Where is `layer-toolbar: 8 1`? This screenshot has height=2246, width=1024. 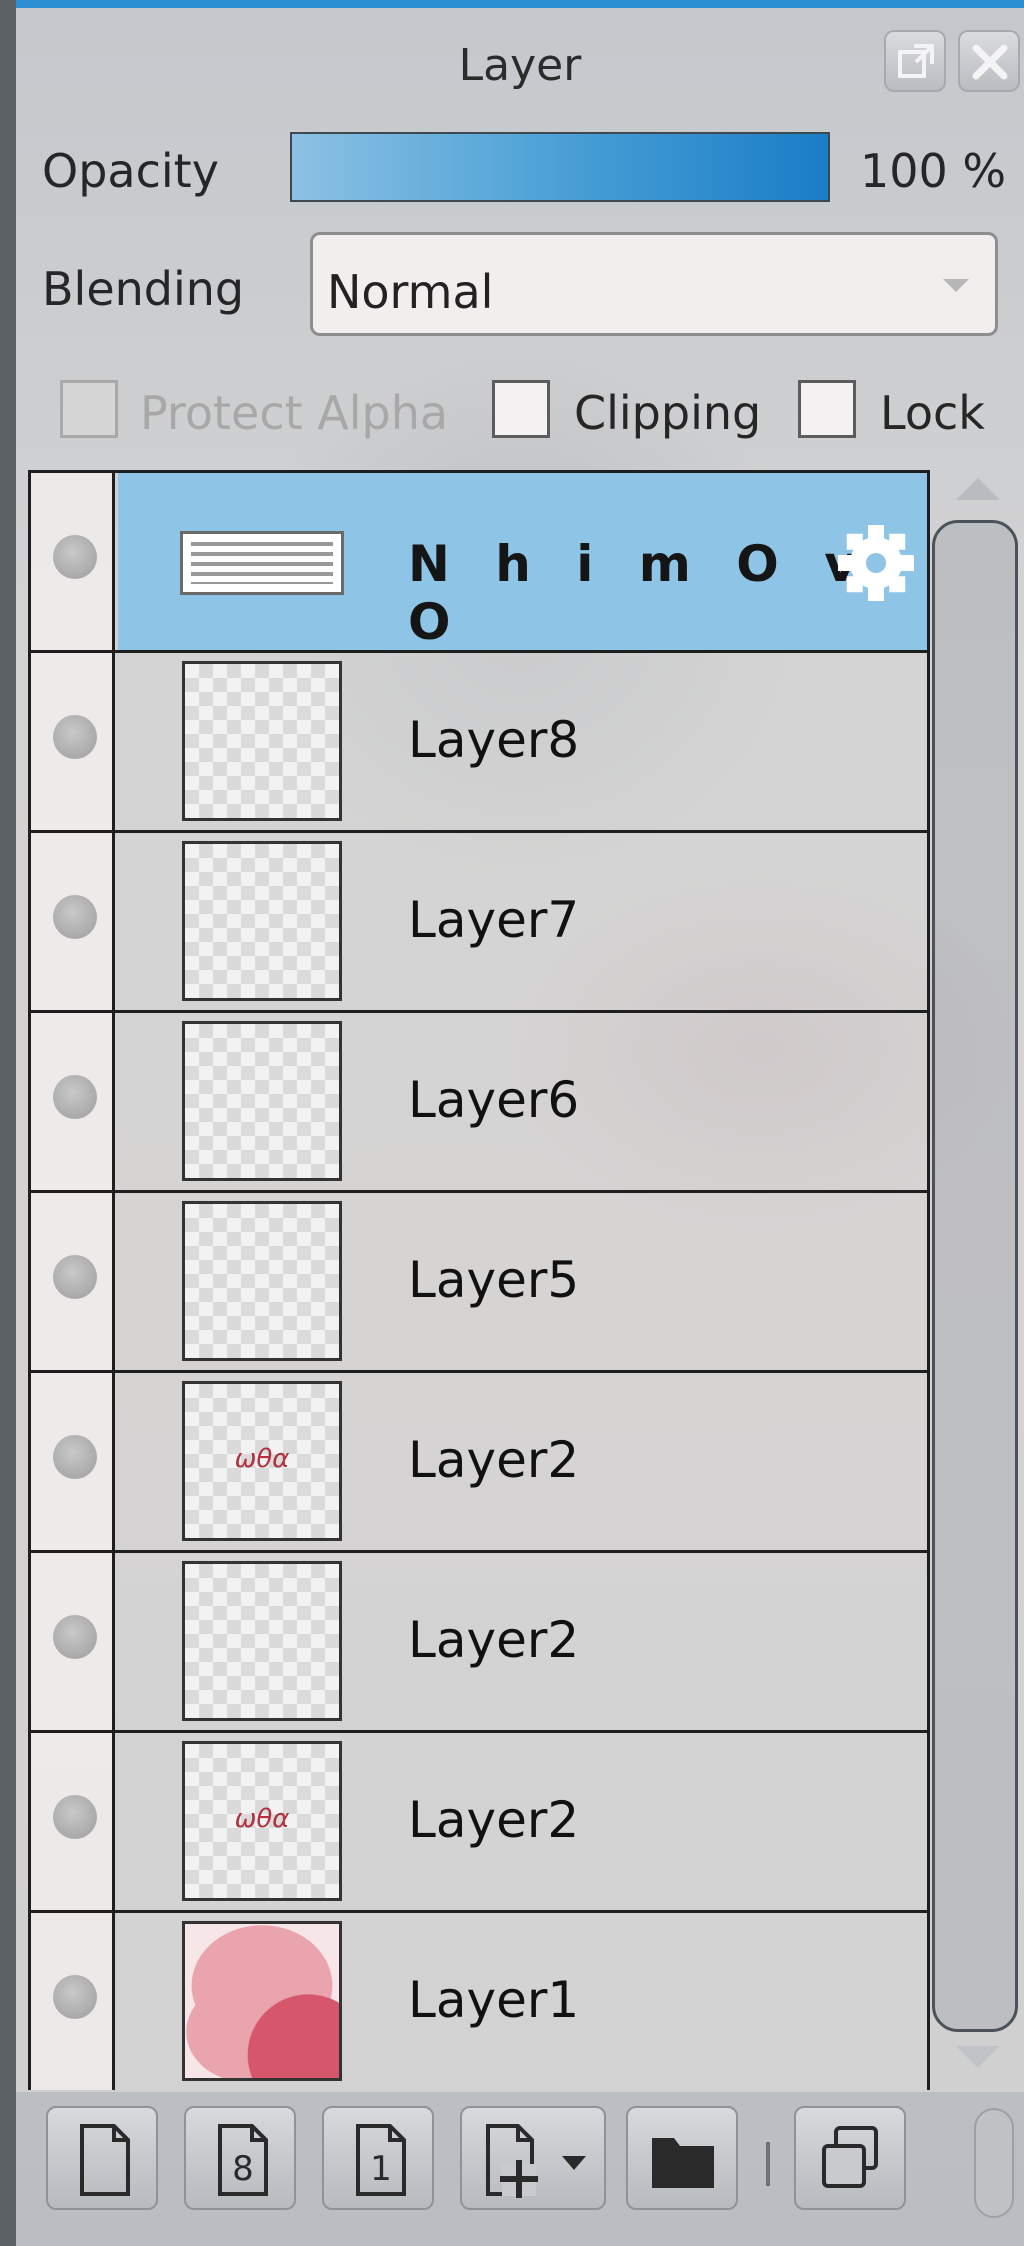 layer-toolbar: 8 1 is located at coordinates (520, 2169).